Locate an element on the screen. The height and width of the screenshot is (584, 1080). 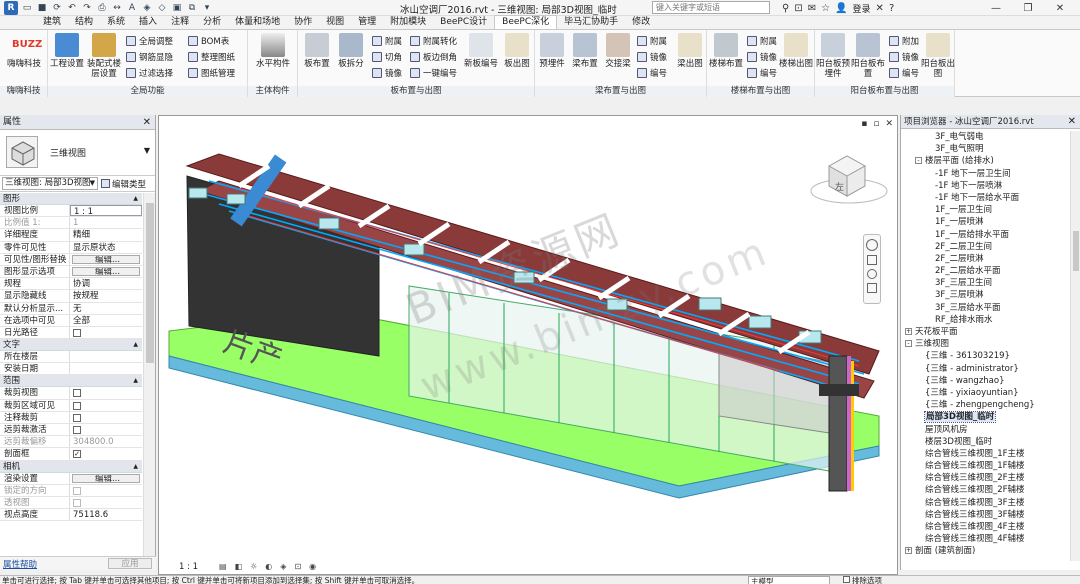
ribbon-tab: 分析 is located at coordinates (212, 22).